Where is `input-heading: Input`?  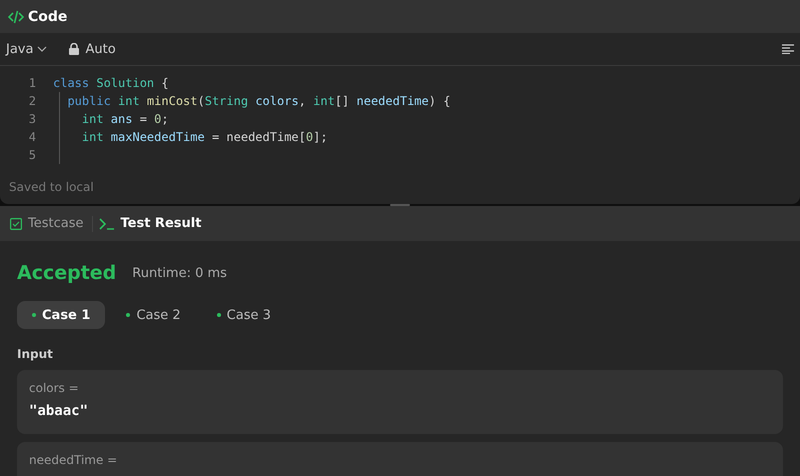
input-heading: Input is located at coordinates (35, 354).